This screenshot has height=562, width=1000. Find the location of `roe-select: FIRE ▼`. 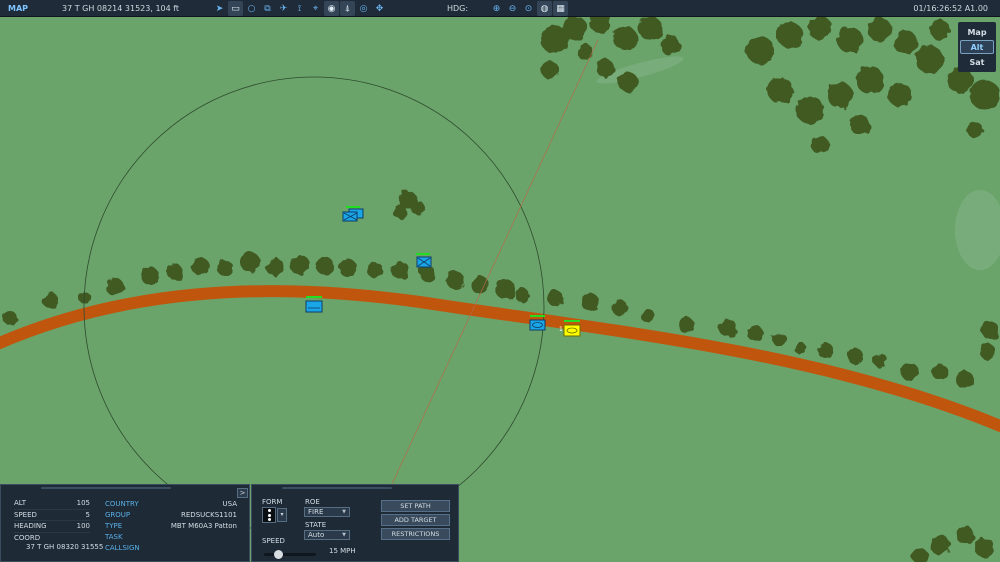

roe-select: FIRE ▼ is located at coordinates (327, 512).